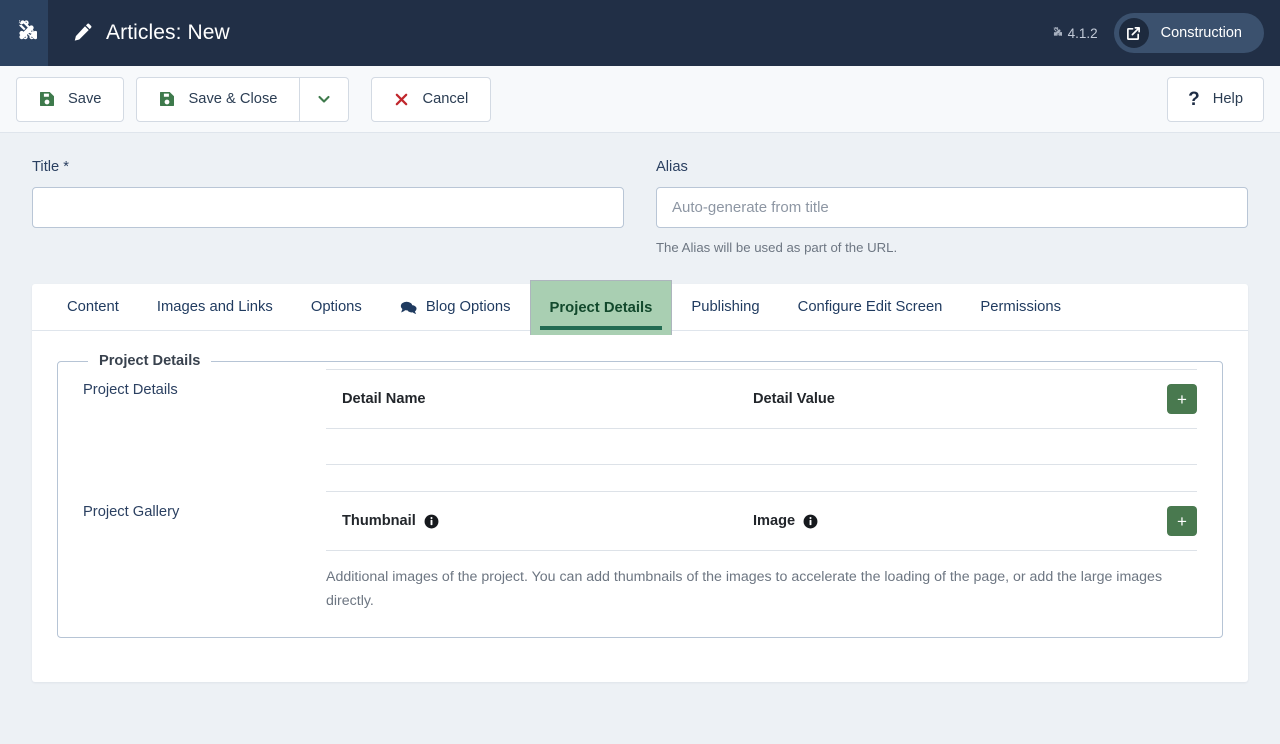 This screenshot has width=1280, height=744. I want to click on table-empty-row, so click(761, 446).